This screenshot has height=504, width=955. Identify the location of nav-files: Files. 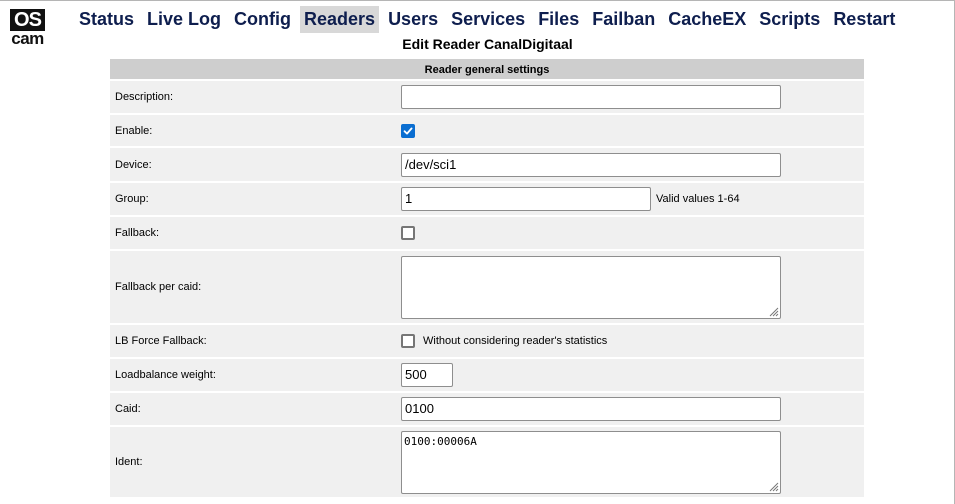
(558, 19).